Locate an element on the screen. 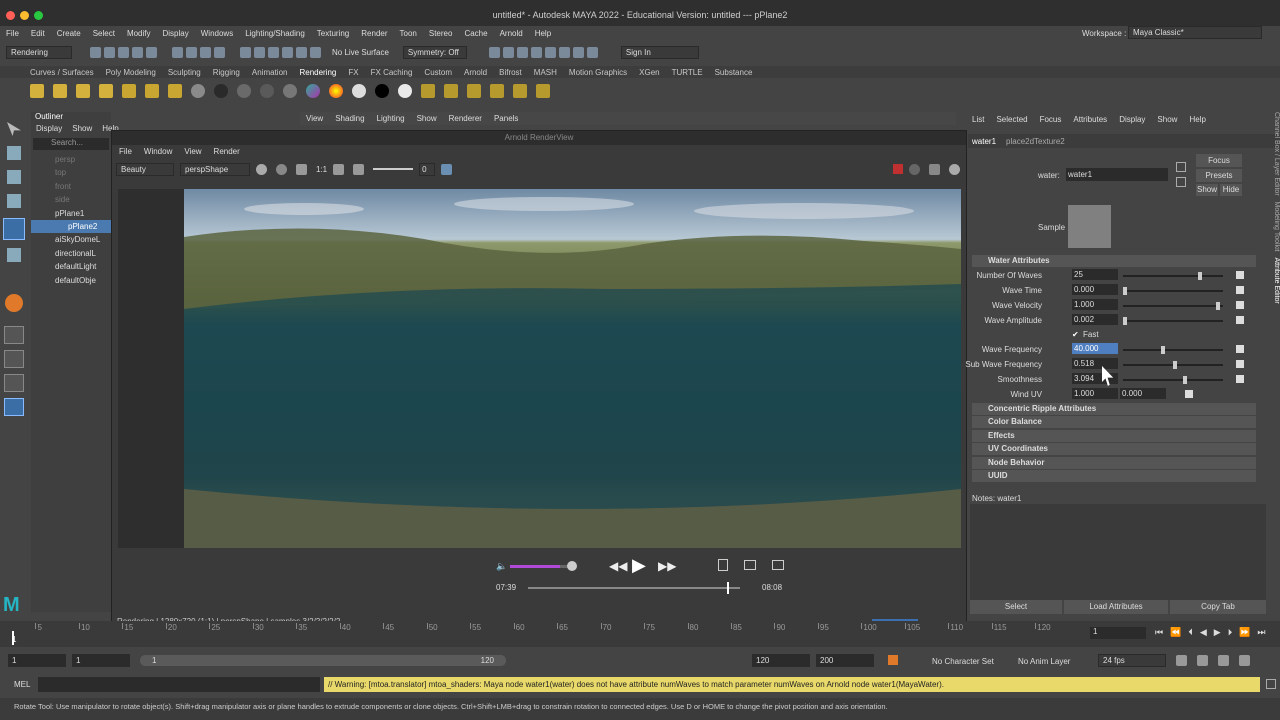 Image resolution: width=1280 pixels, height=720 pixels. shelf-tab-animation: Animation is located at coordinates (270, 72).